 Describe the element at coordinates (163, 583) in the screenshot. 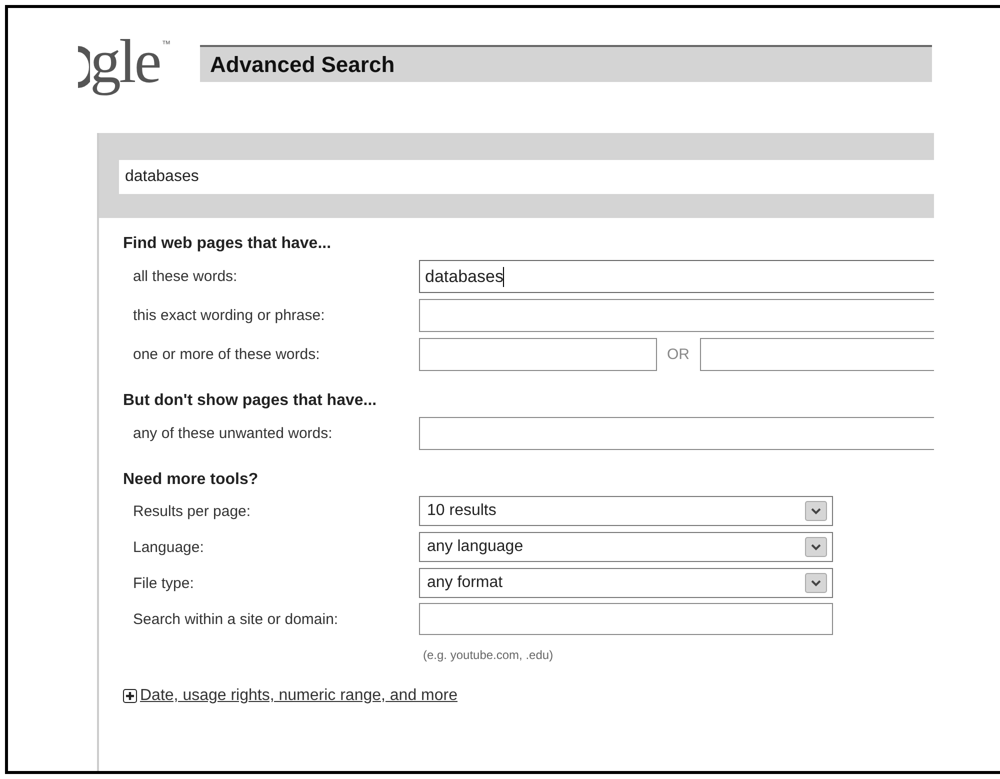

I see `field-label: File type:` at that location.